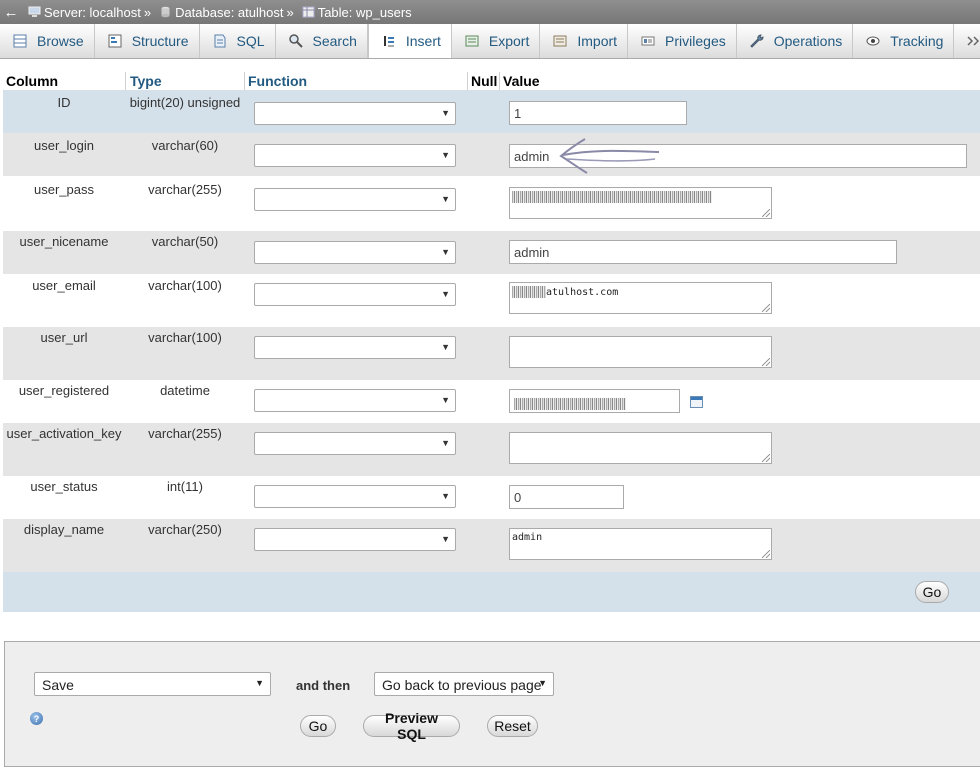 The height and width of the screenshot is (772, 980). Describe the element at coordinates (152, 684) in the screenshot. I see `action-select: Save ▼` at that location.